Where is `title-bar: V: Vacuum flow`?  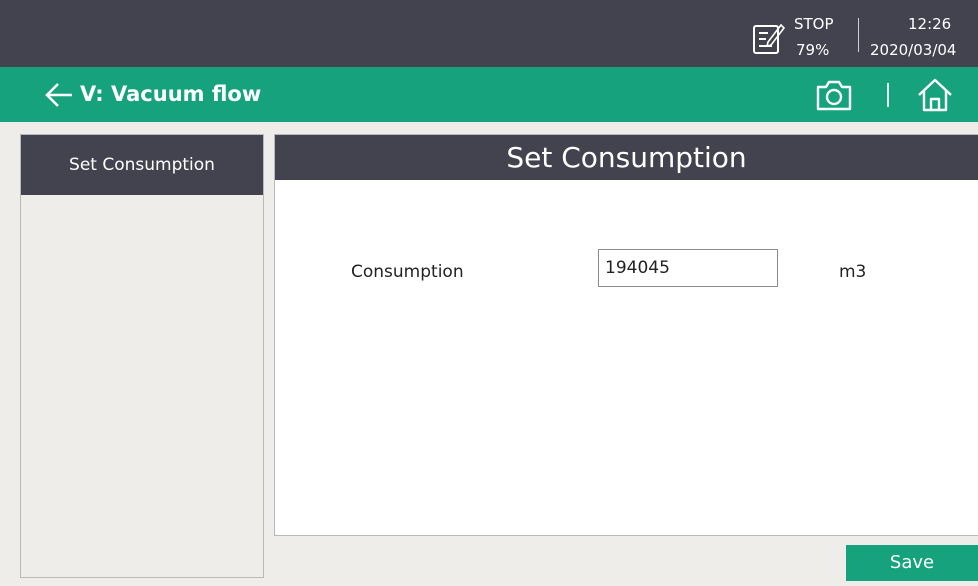
title-bar: V: Vacuum flow is located at coordinates (489, 94).